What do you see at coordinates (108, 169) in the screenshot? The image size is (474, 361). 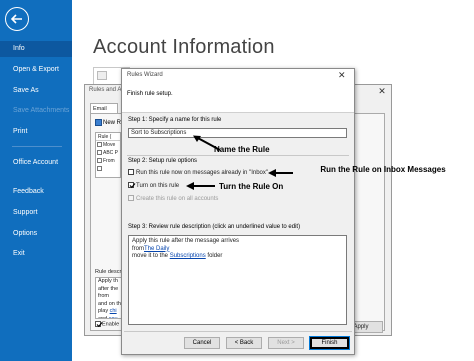 I see `table-row` at bounding box center [108, 169].